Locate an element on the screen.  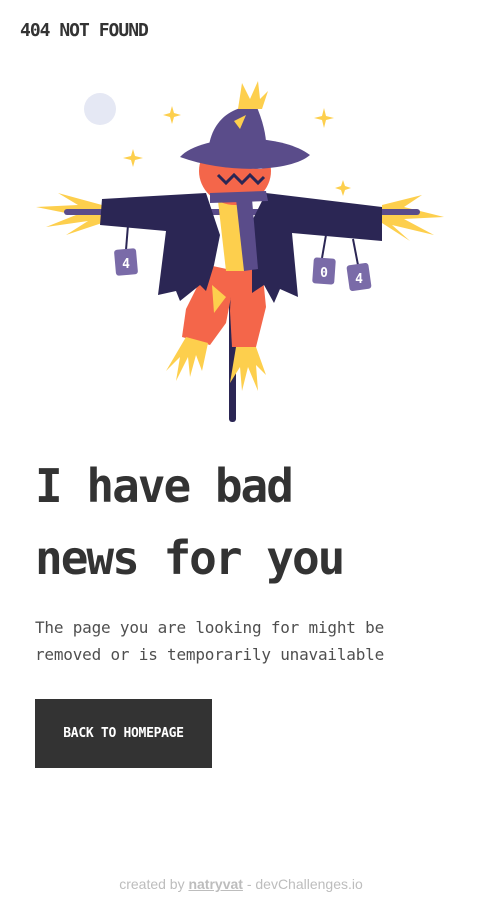
page-headline: I have bad news for you is located at coordinates (245, 522).